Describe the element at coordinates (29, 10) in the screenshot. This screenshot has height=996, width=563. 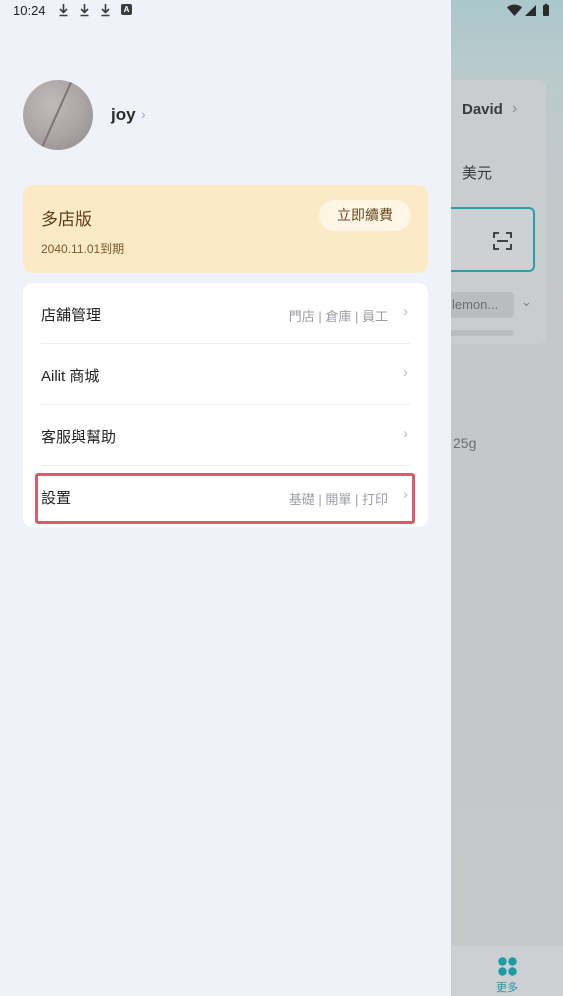
I see `status-time: 10:24` at that location.